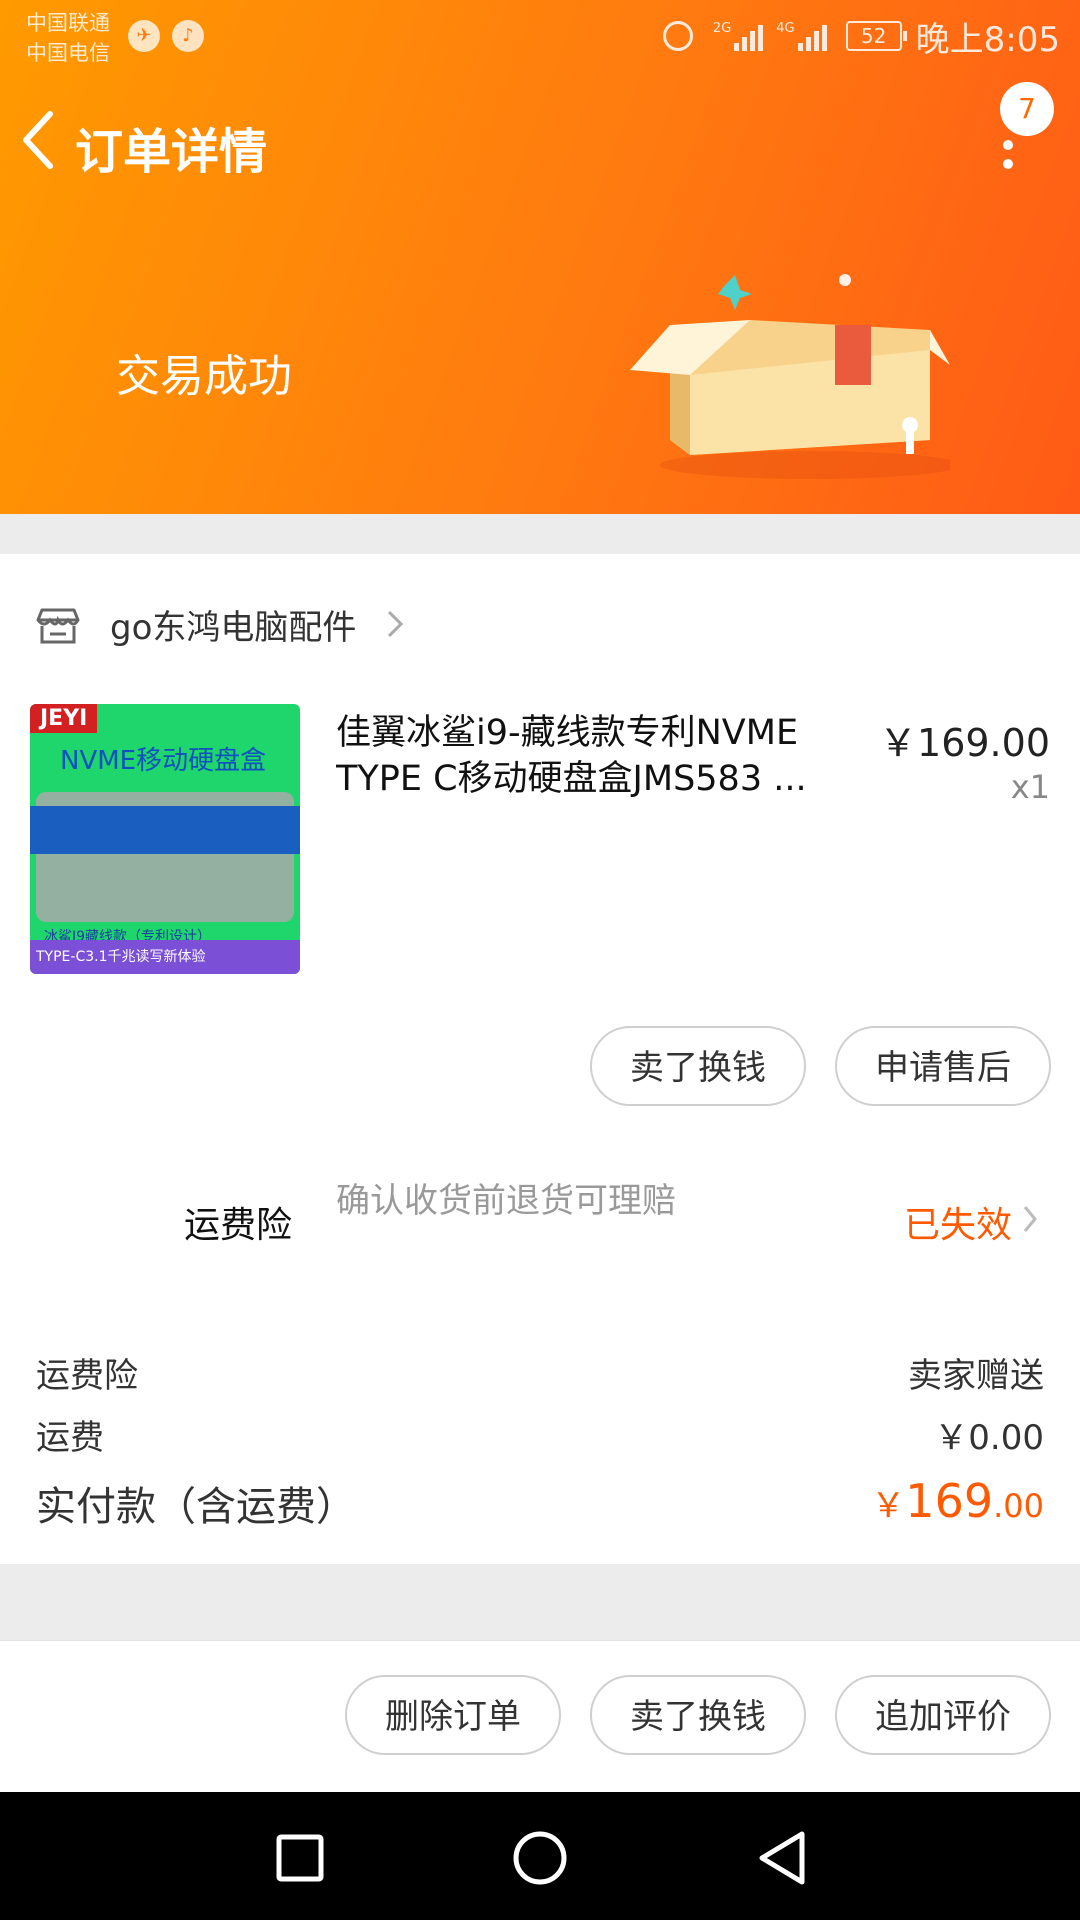 The width and height of the screenshot is (1080, 1920). Describe the element at coordinates (1009, 159) in the screenshot. I see `more-menu-icon` at that location.